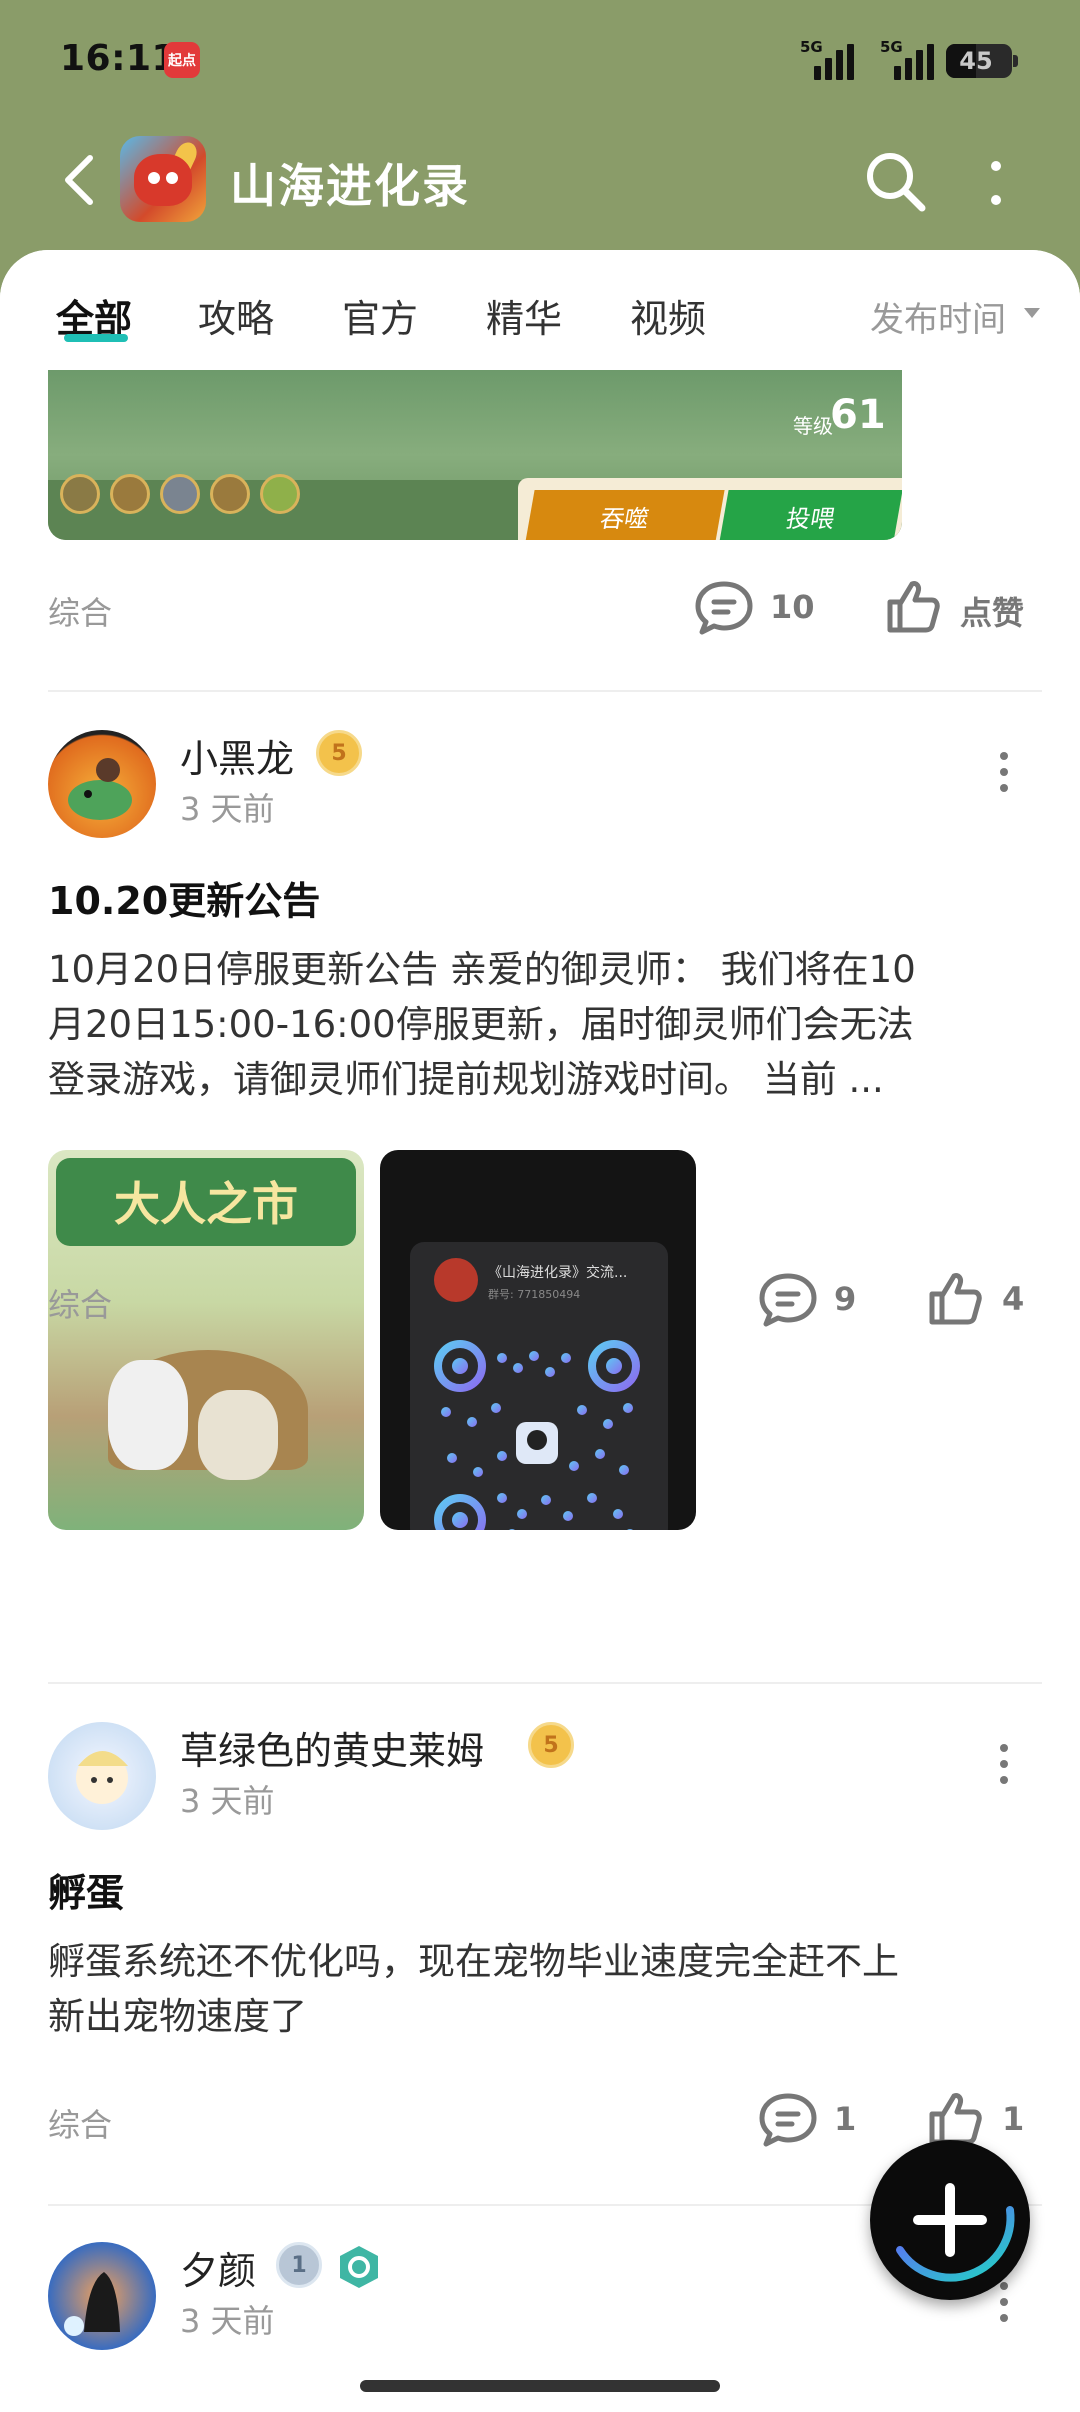 This screenshot has width=1080, height=2412. I want to click on comment-count: 1, so click(845, 2119).